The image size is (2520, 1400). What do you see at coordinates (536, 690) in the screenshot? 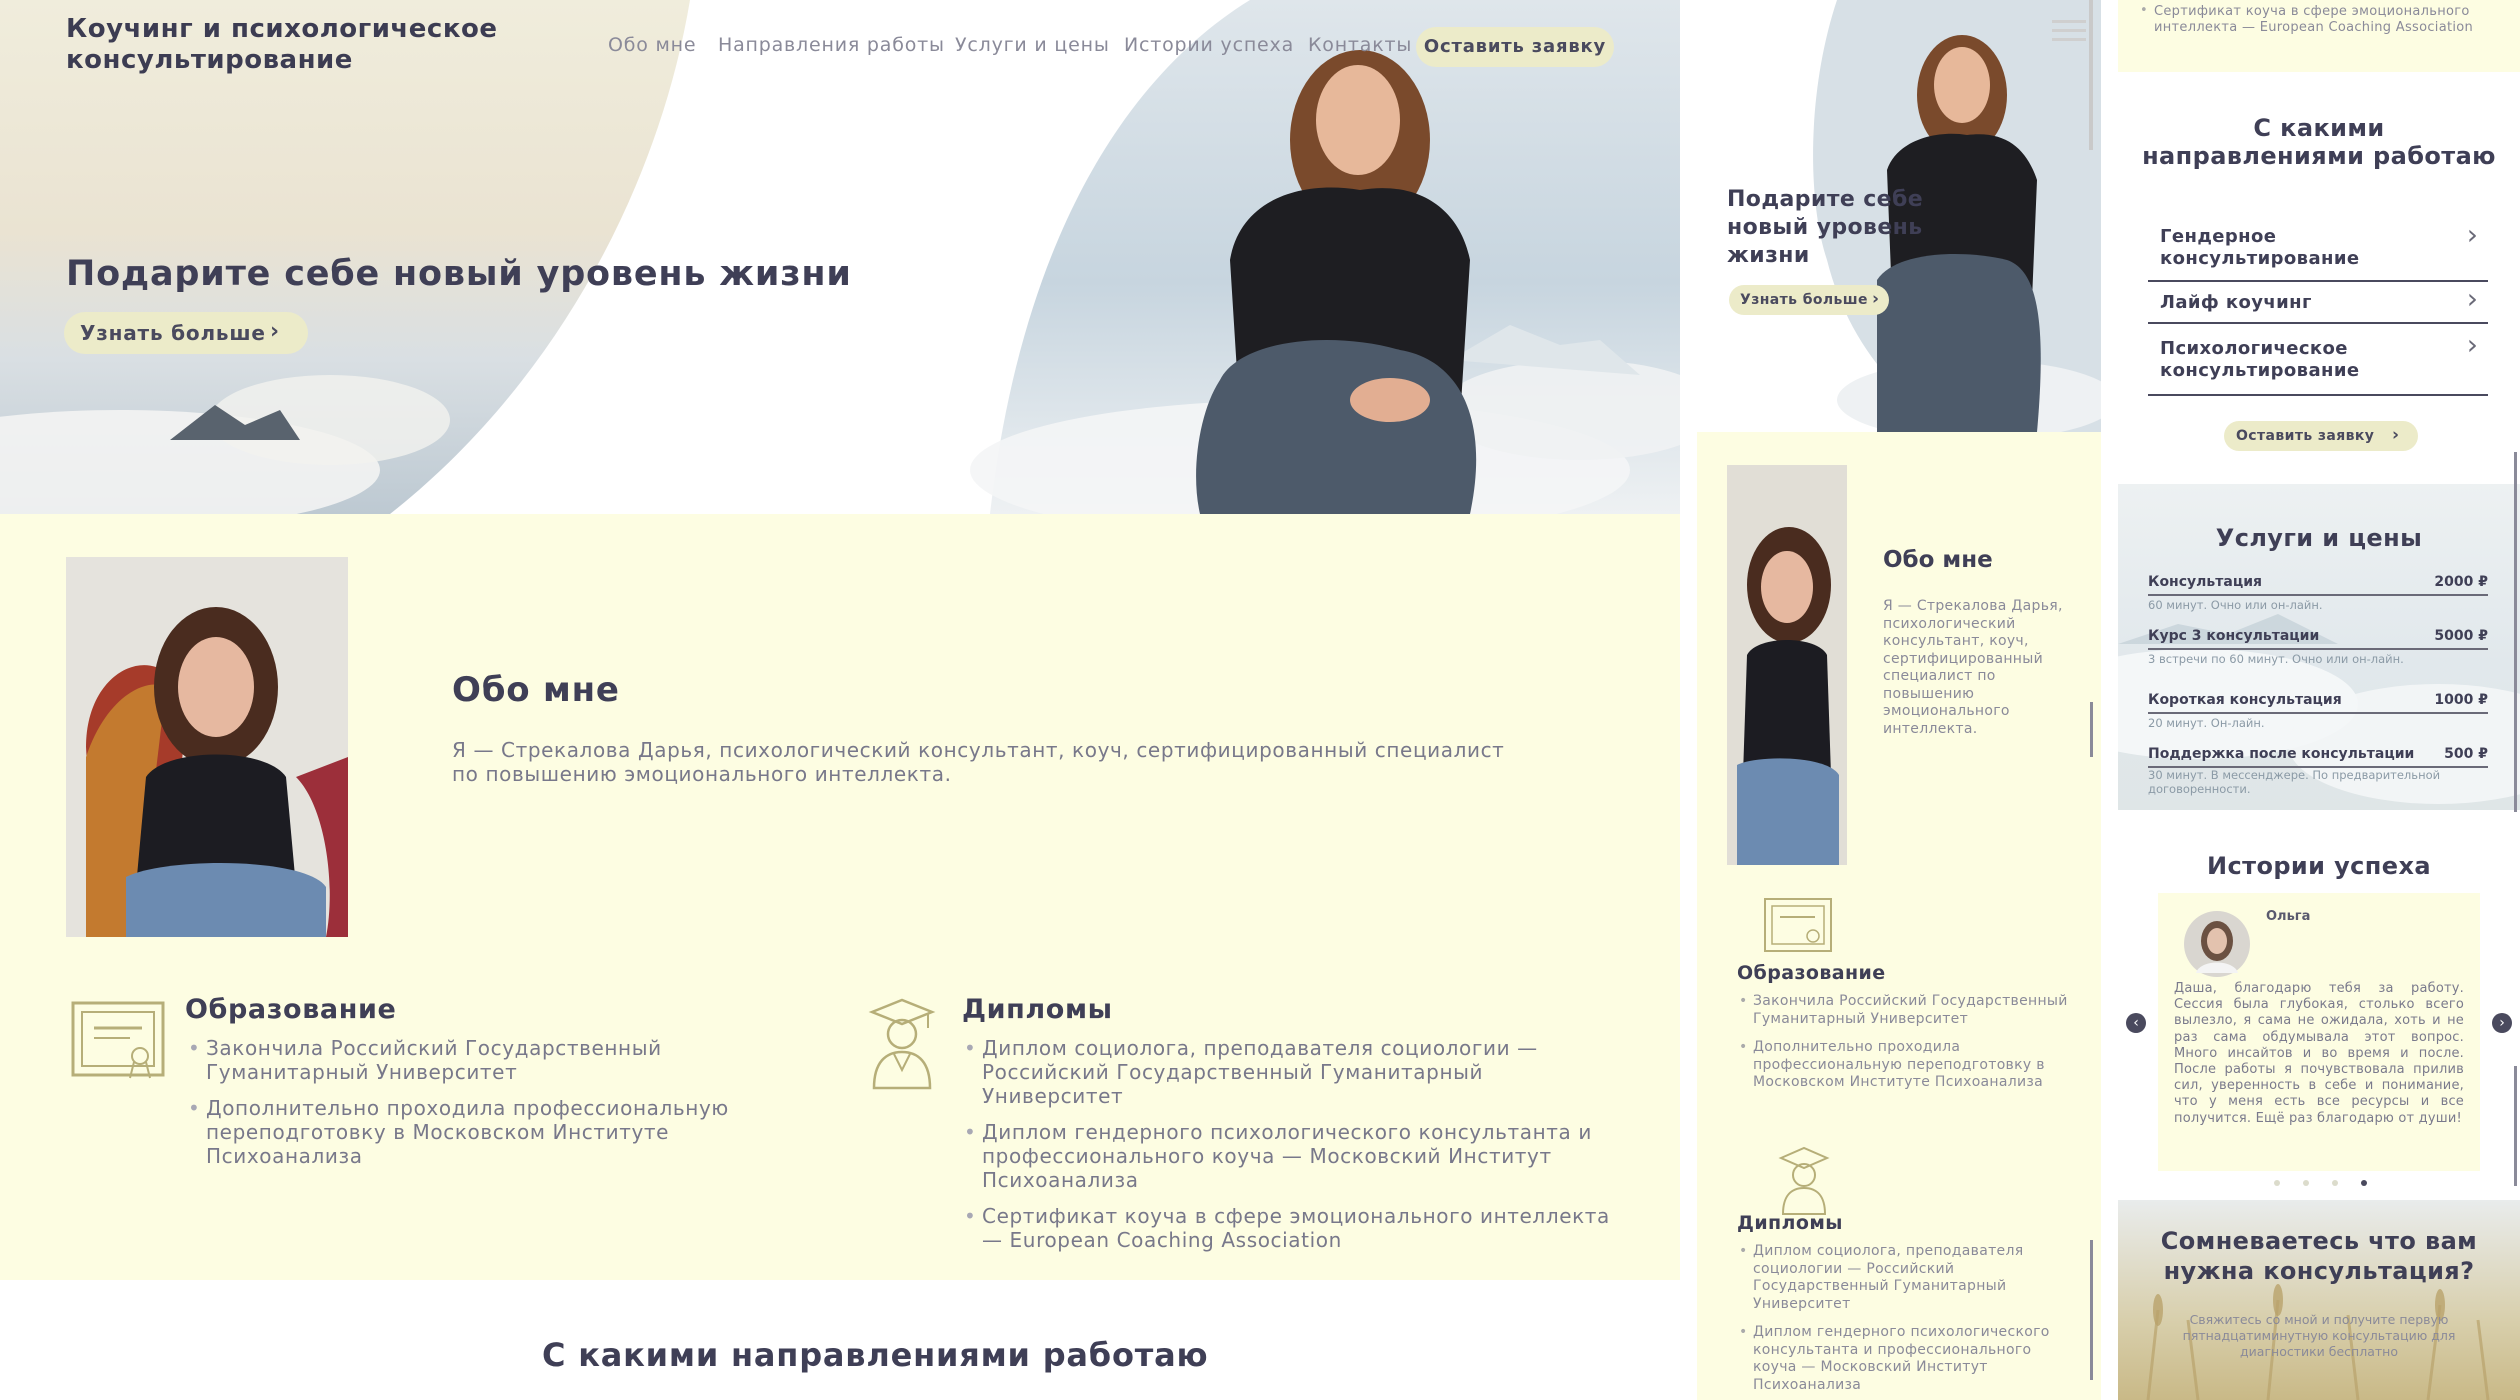
I see `about-title: Обо мне` at bounding box center [536, 690].